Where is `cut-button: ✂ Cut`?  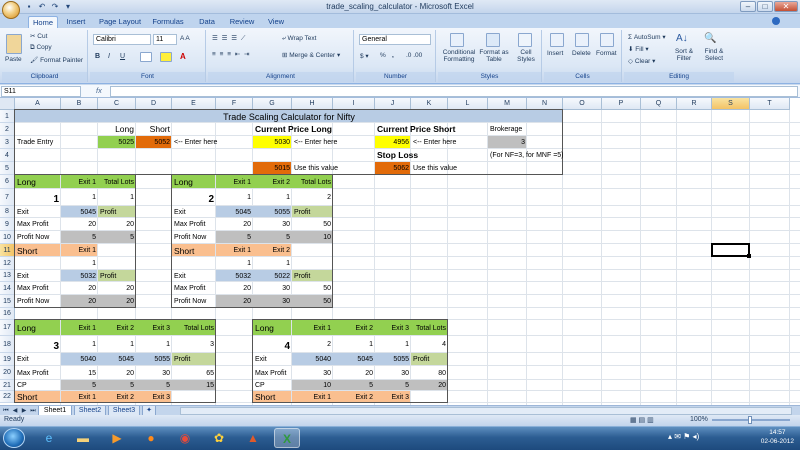 cut-button: ✂ Cut is located at coordinates (38, 36).